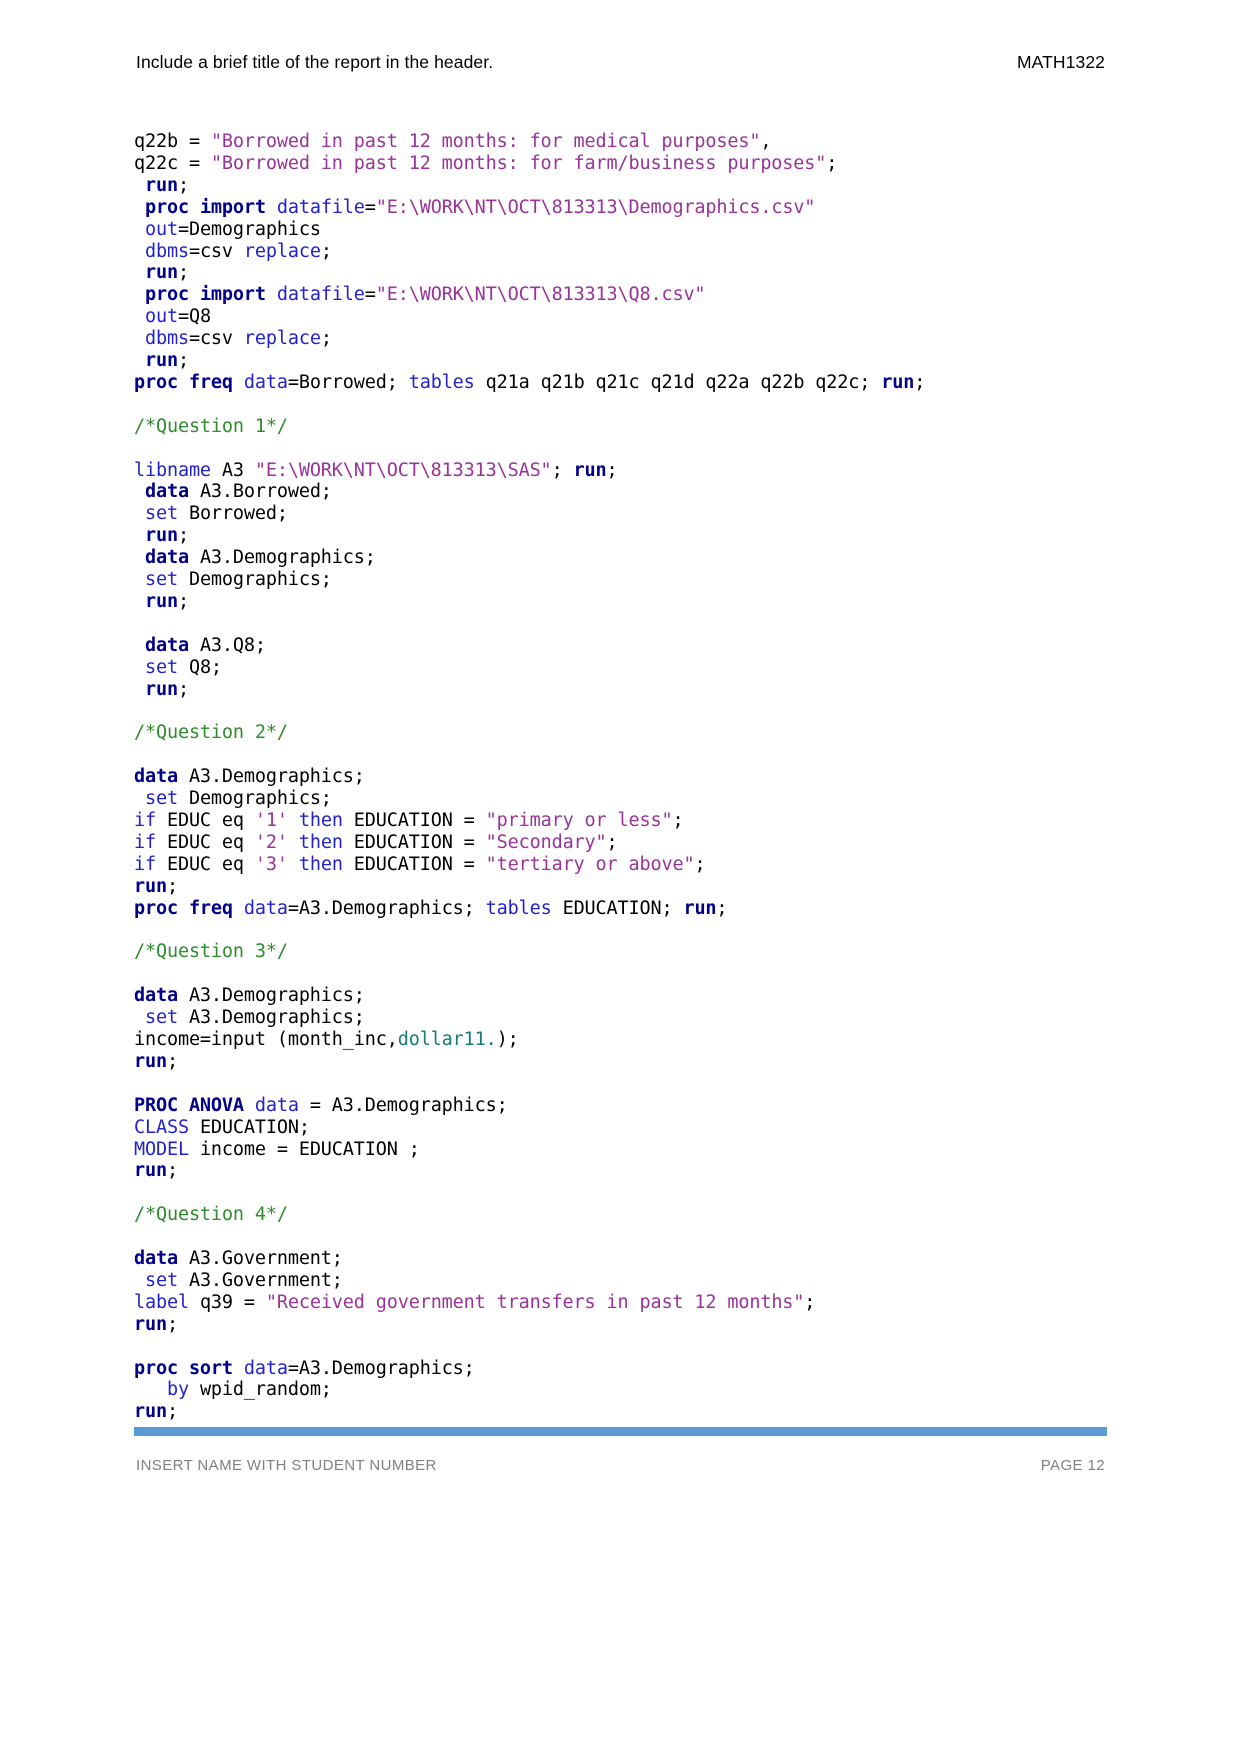  Describe the element at coordinates (657, 558) in the screenshot. I see `code-line: data A3.Demographics;` at that location.